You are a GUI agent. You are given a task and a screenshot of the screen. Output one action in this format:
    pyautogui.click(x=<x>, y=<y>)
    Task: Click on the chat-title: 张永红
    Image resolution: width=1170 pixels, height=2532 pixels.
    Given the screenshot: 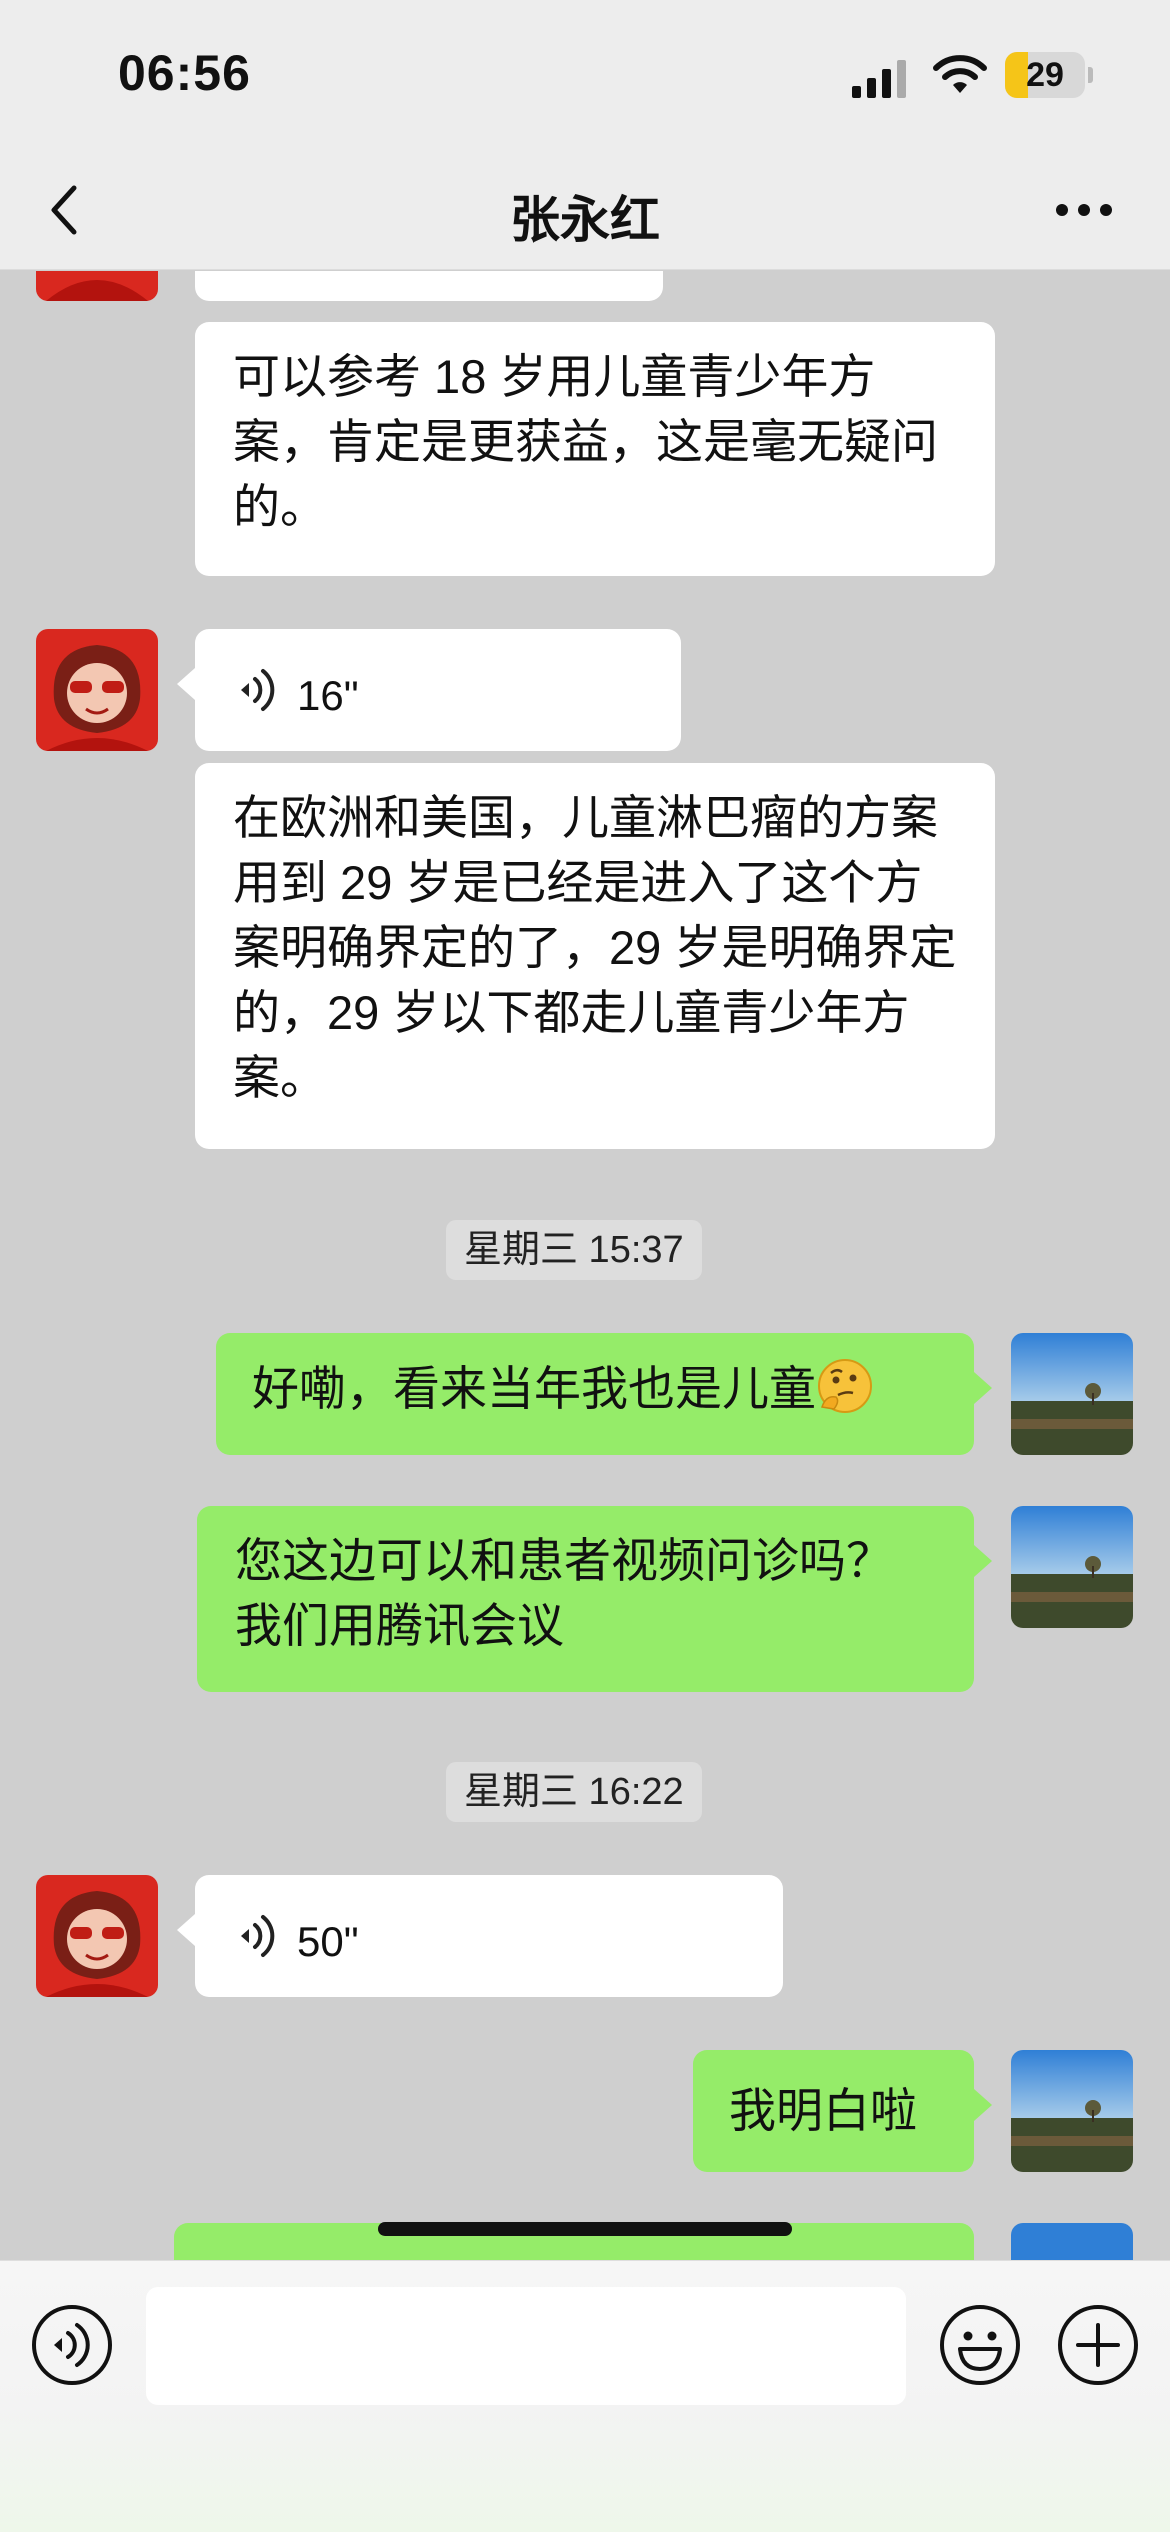 What is the action you would take?
    pyautogui.click(x=585, y=220)
    